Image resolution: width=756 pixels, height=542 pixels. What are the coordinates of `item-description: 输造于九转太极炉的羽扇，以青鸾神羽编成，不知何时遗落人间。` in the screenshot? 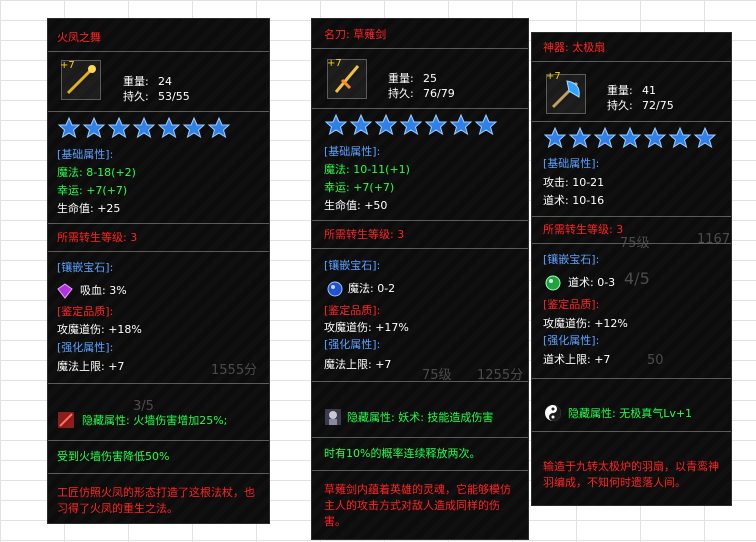 It's located at (631, 474).